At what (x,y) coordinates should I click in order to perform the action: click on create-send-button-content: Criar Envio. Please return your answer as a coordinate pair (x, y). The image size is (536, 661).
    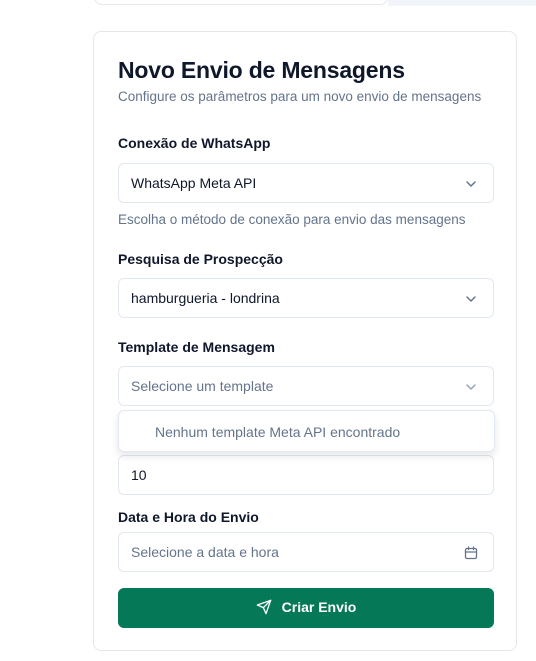
    Looking at the image, I should click on (306, 607).